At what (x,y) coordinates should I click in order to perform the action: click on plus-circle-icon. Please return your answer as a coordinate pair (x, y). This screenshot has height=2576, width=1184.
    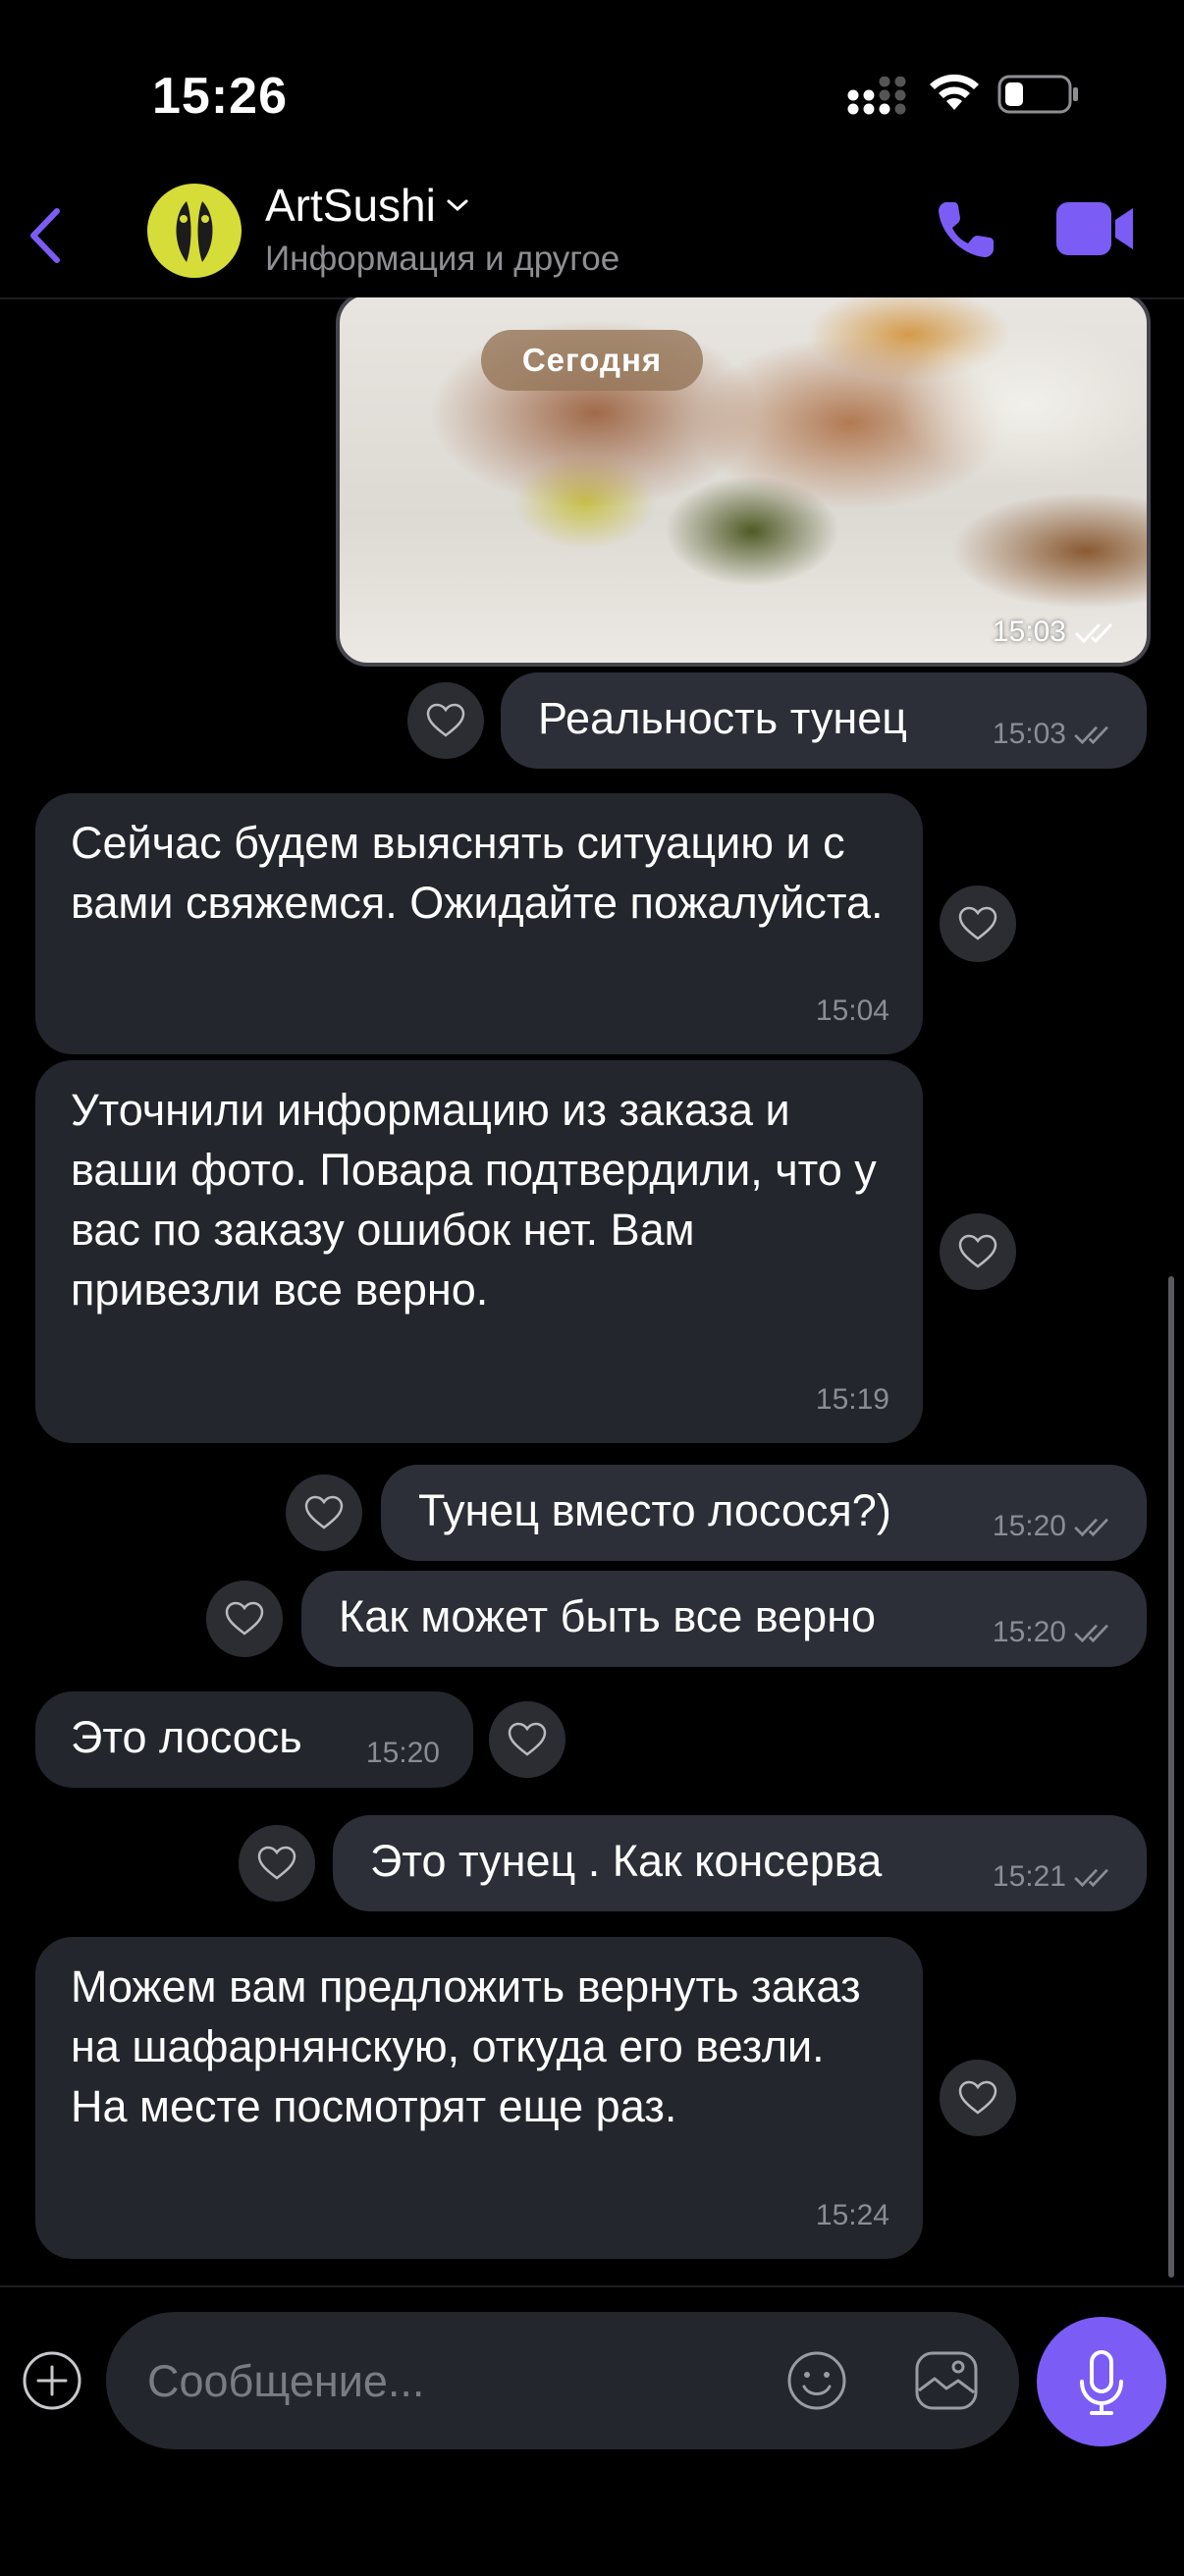
    Looking at the image, I should click on (52, 2380).